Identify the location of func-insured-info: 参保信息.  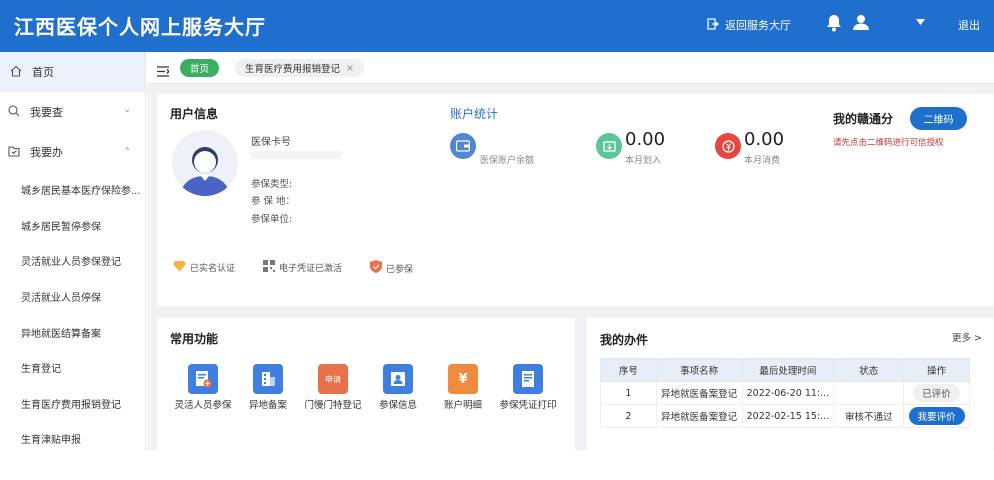
(398, 387).